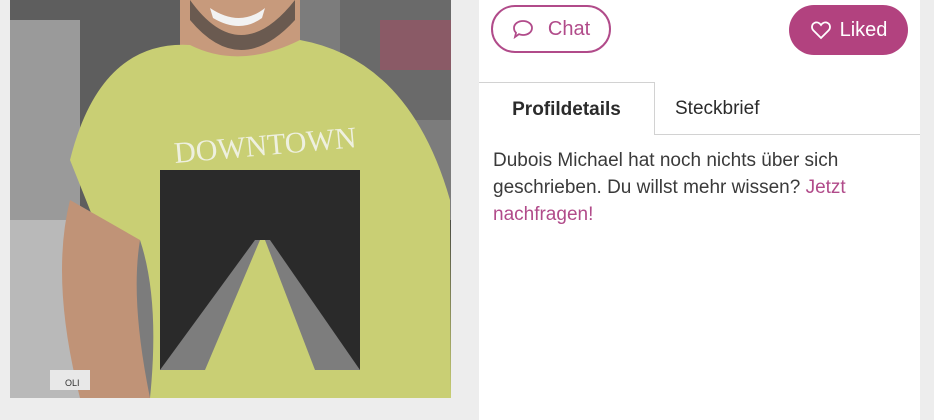  Describe the element at coordinates (820, 30) in the screenshot. I see `heart-icon` at that location.